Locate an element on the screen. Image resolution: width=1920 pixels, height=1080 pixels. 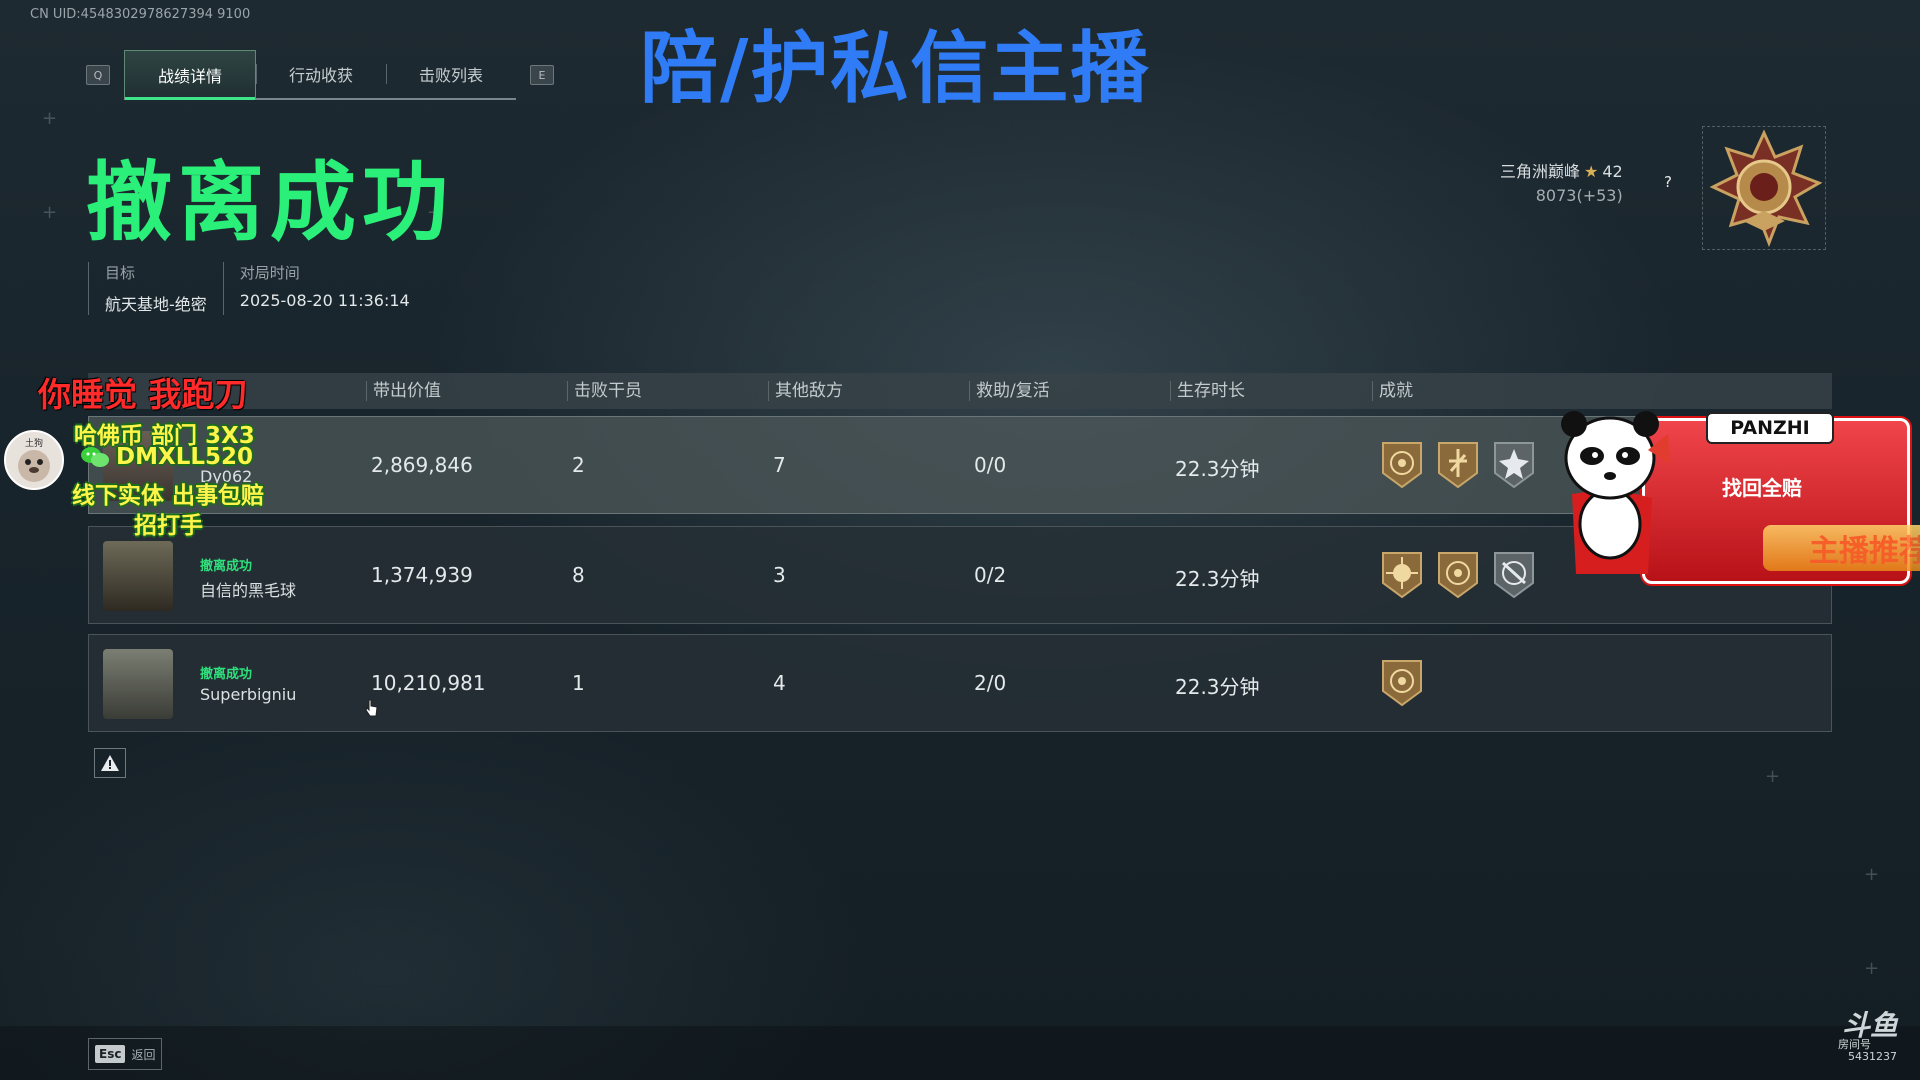
time-value: 2025-08-20 11:36:14 is located at coordinates (324, 300).